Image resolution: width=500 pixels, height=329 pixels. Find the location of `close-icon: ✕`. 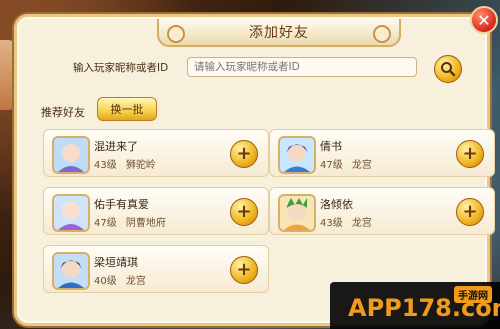

close-icon: ✕ is located at coordinates (484, 20).